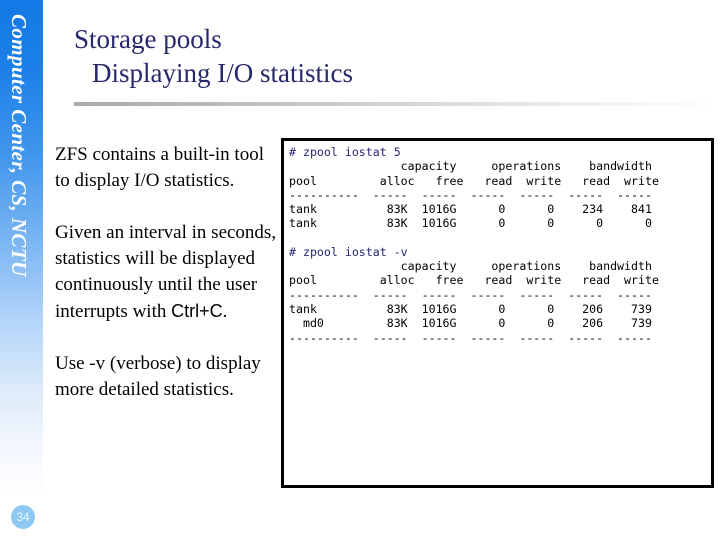 Image resolution: width=720 pixels, height=540 pixels. What do you see at coordinates (500, 238) in the screenshot?
I see `terminal-block-spacer` at bounding box center [500, 238].